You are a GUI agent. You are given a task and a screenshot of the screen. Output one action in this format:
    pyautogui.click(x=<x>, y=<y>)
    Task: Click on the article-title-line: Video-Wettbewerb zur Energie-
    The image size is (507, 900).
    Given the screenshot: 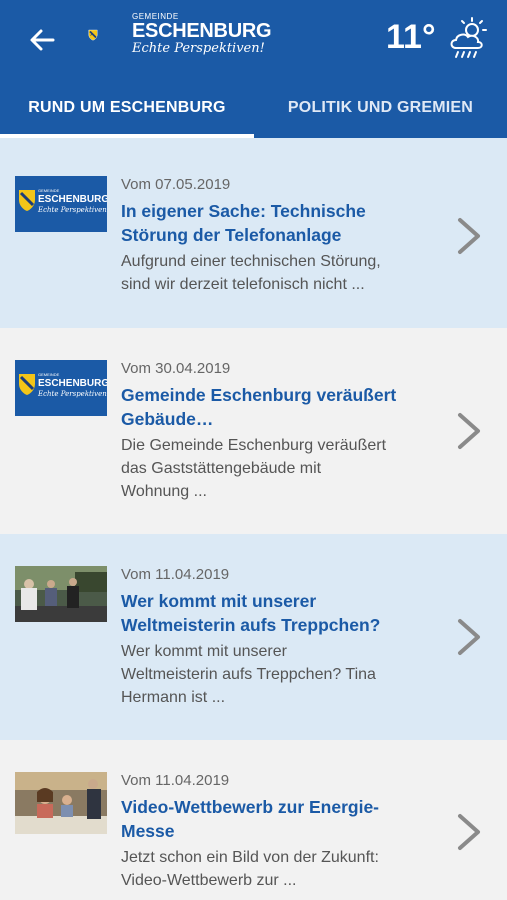 What is the action you would take?
    pyautogui.click(x=250, y=807)
    